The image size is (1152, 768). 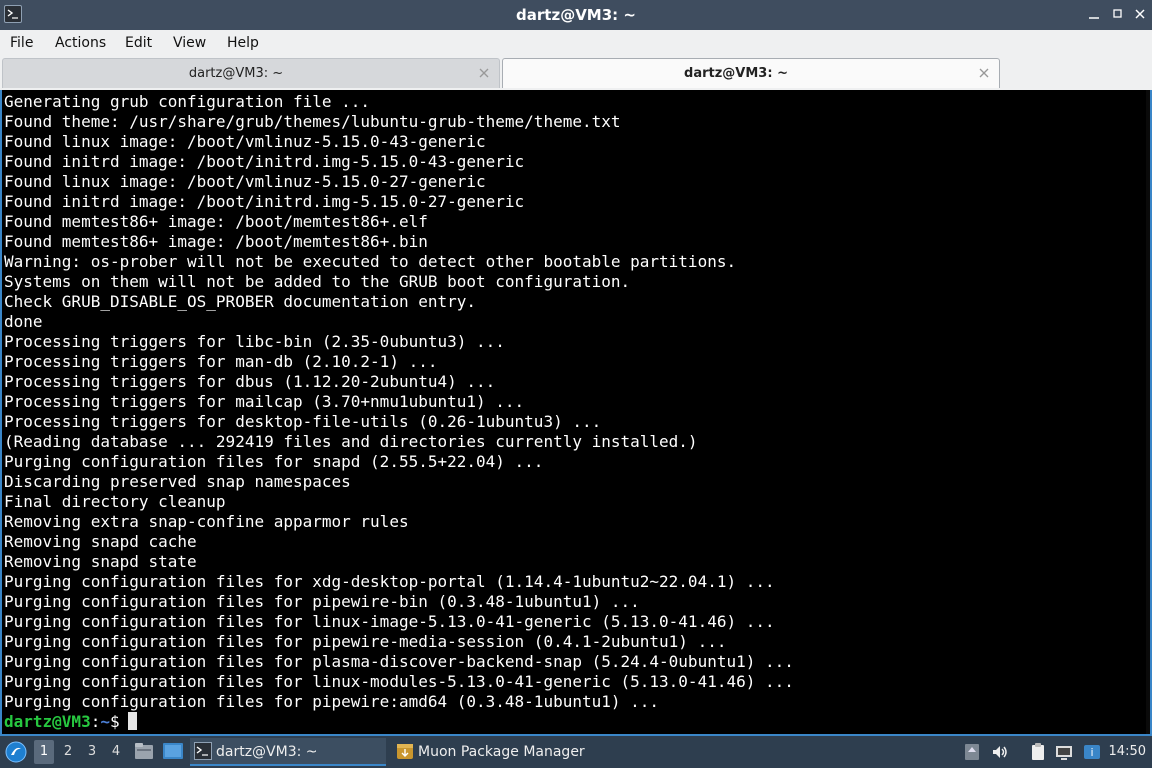 I want to click on network-icon, so click(x=1064, y=753).